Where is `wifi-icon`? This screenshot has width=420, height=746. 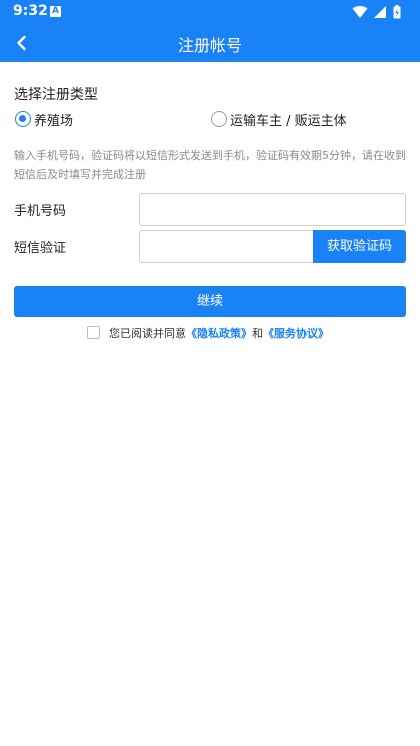
wifi-icon is located at coordinates (360, 12).